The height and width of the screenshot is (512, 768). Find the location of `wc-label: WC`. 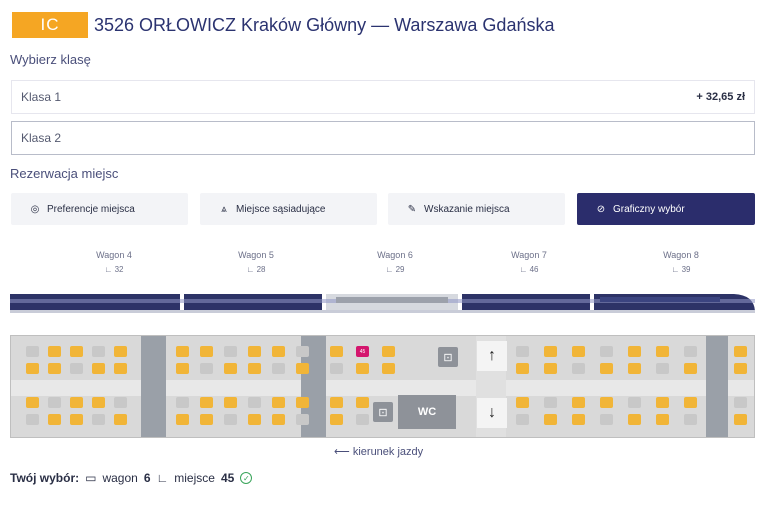

wc-label: WC is located at coordinates (427, 412).